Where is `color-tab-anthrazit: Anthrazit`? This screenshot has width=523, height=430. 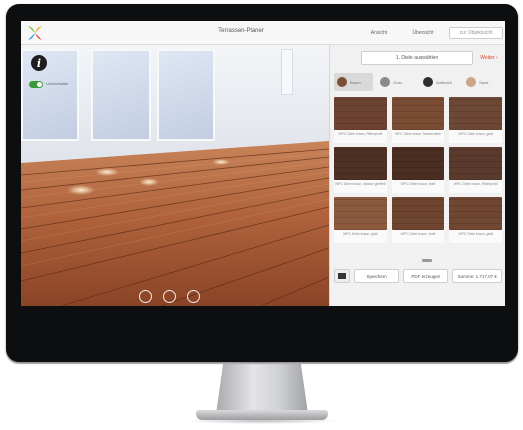 color-tab-anthrazit: Anthrazit is located at coordinates (439, 82).